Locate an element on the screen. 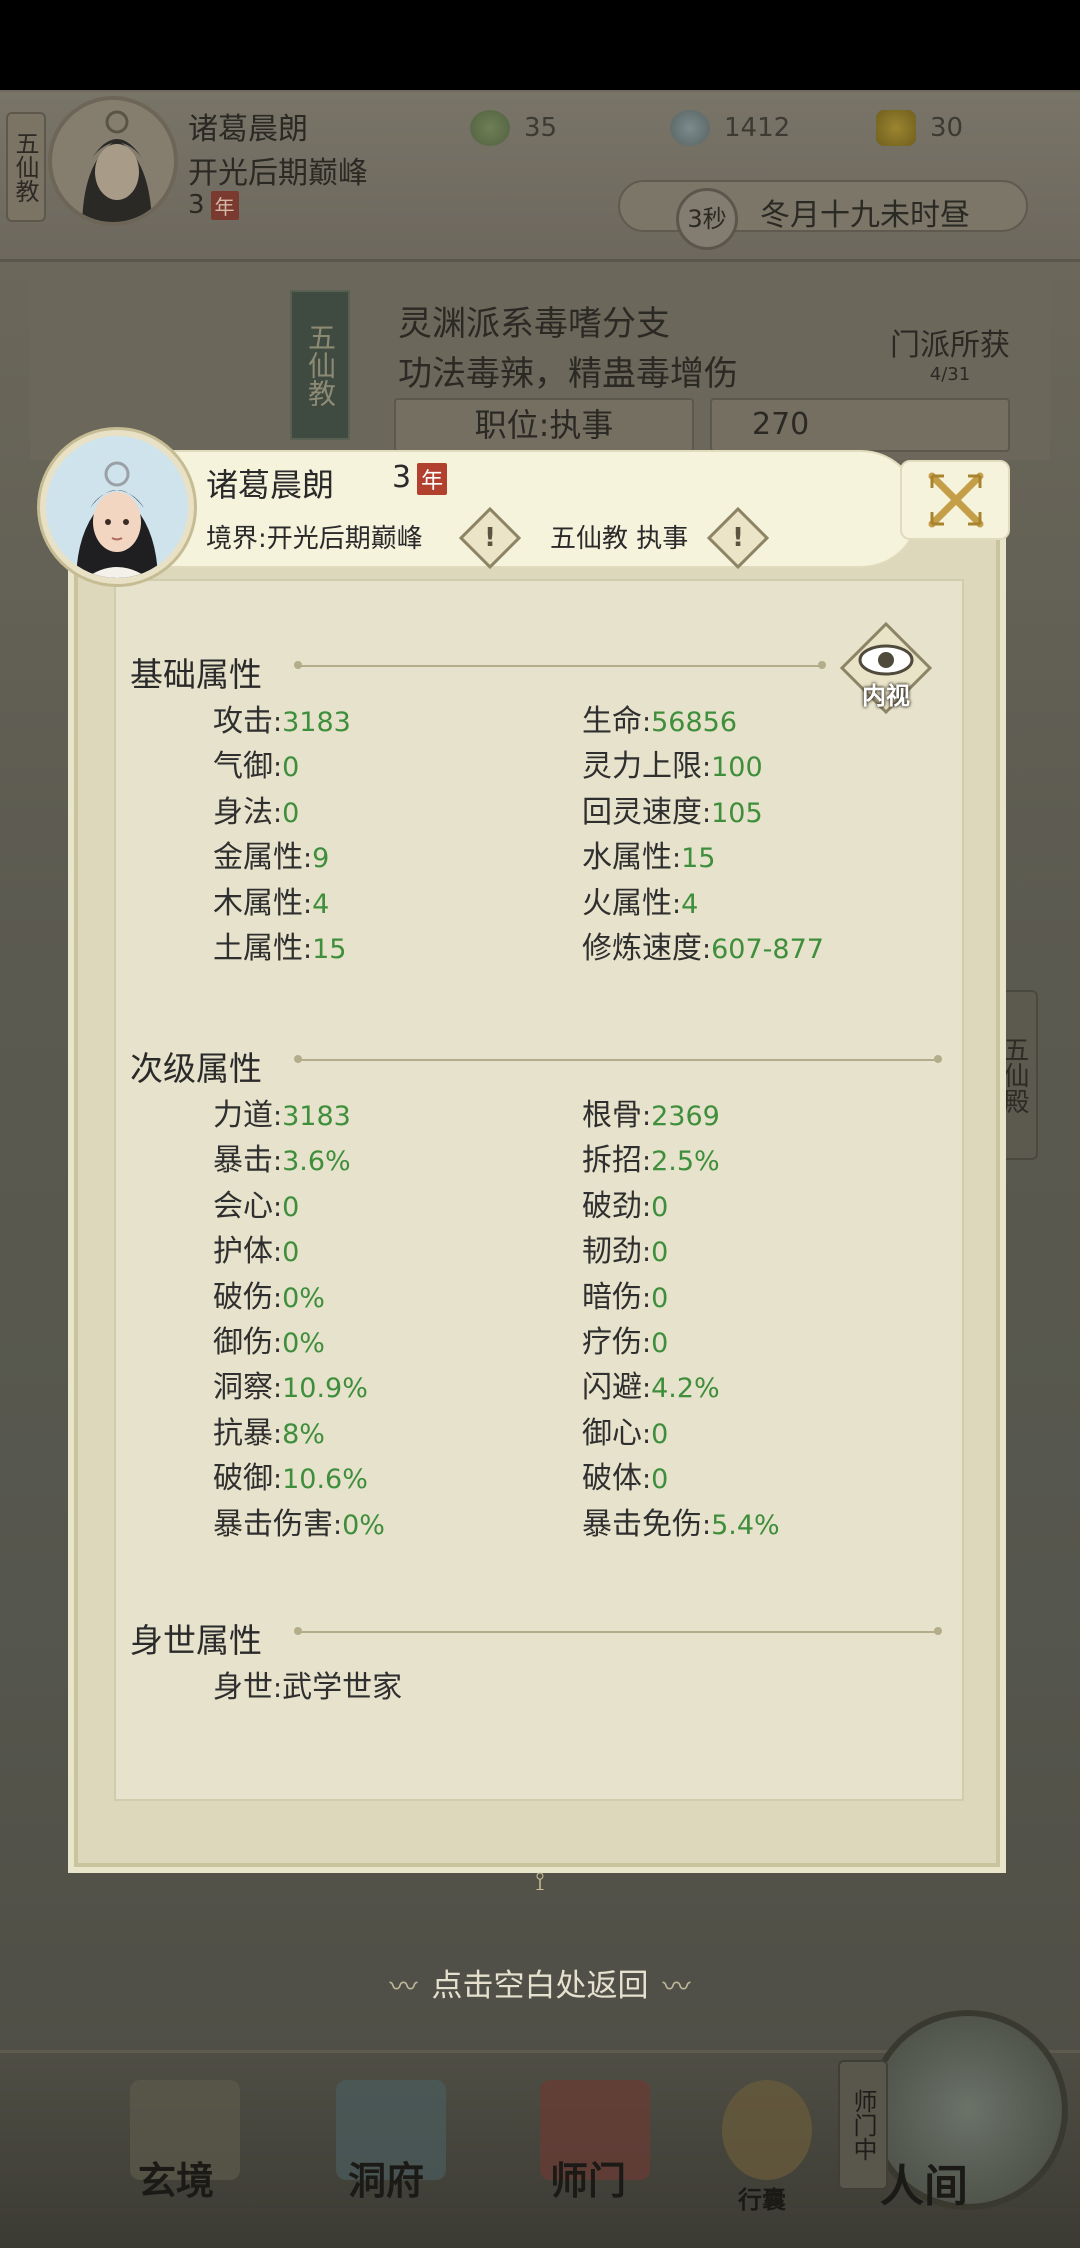  inner-view-button: 内视 is located at coordinates (886, 668).